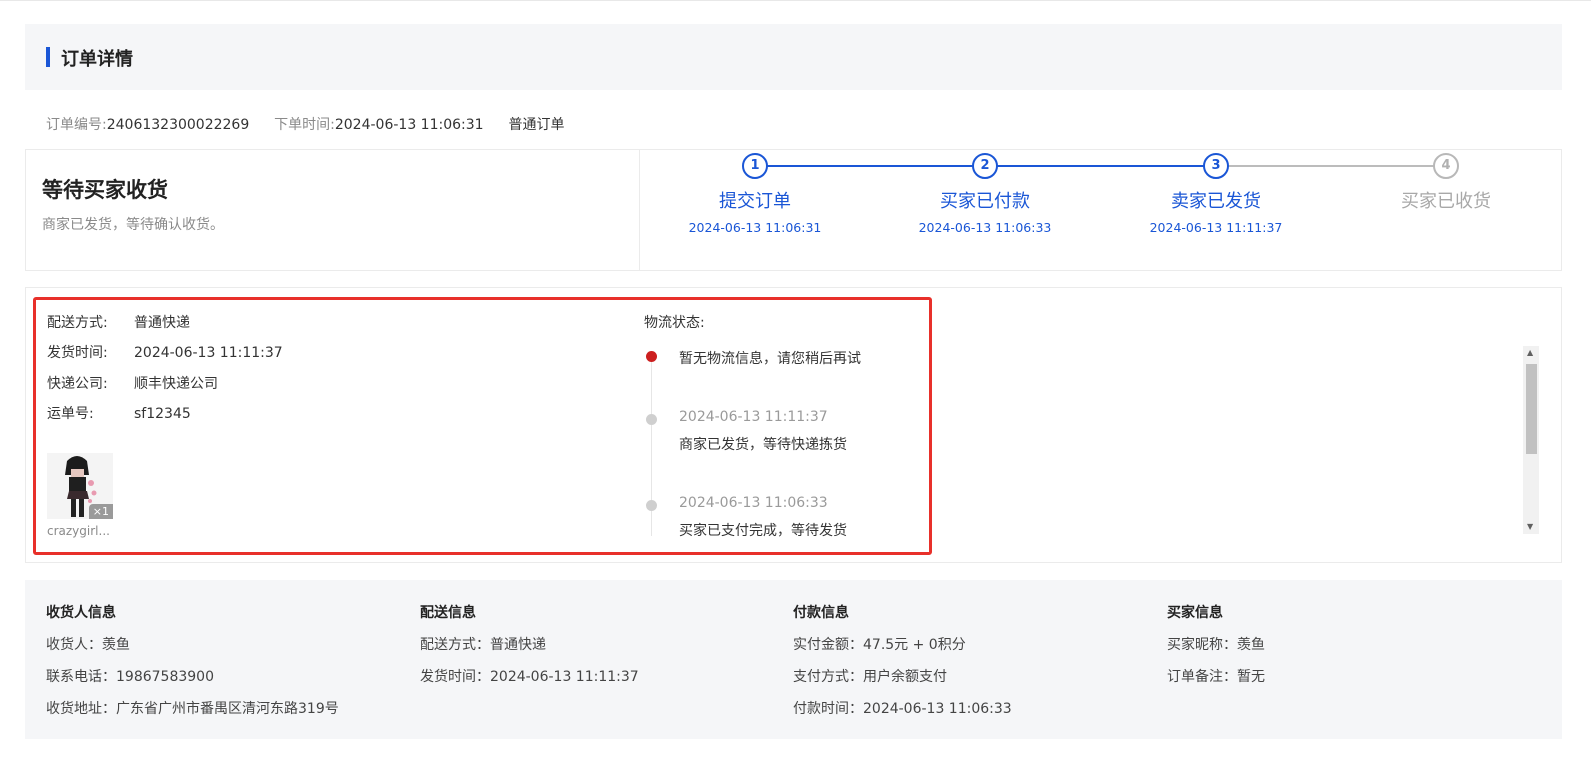 The image size is (1591, 761). Describe the element at coordinates (48, 57) in the screenshot. I see `title-accent-bar` at that location.